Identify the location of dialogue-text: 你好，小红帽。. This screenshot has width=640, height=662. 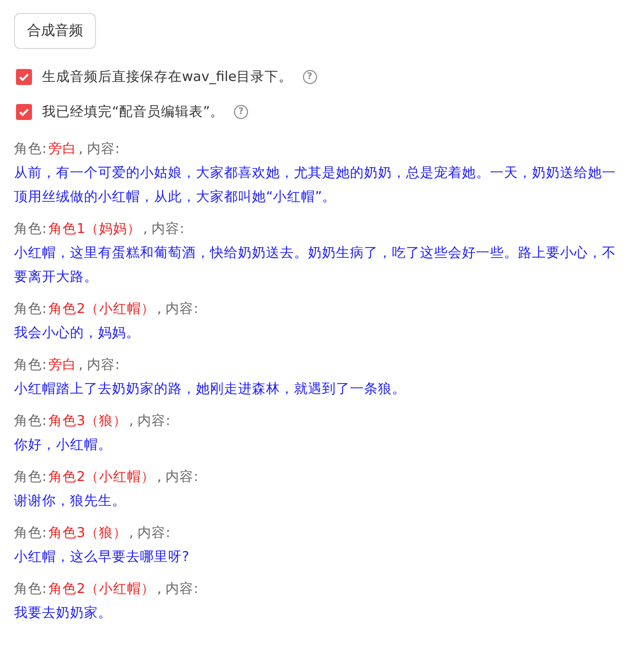
(63, 445).